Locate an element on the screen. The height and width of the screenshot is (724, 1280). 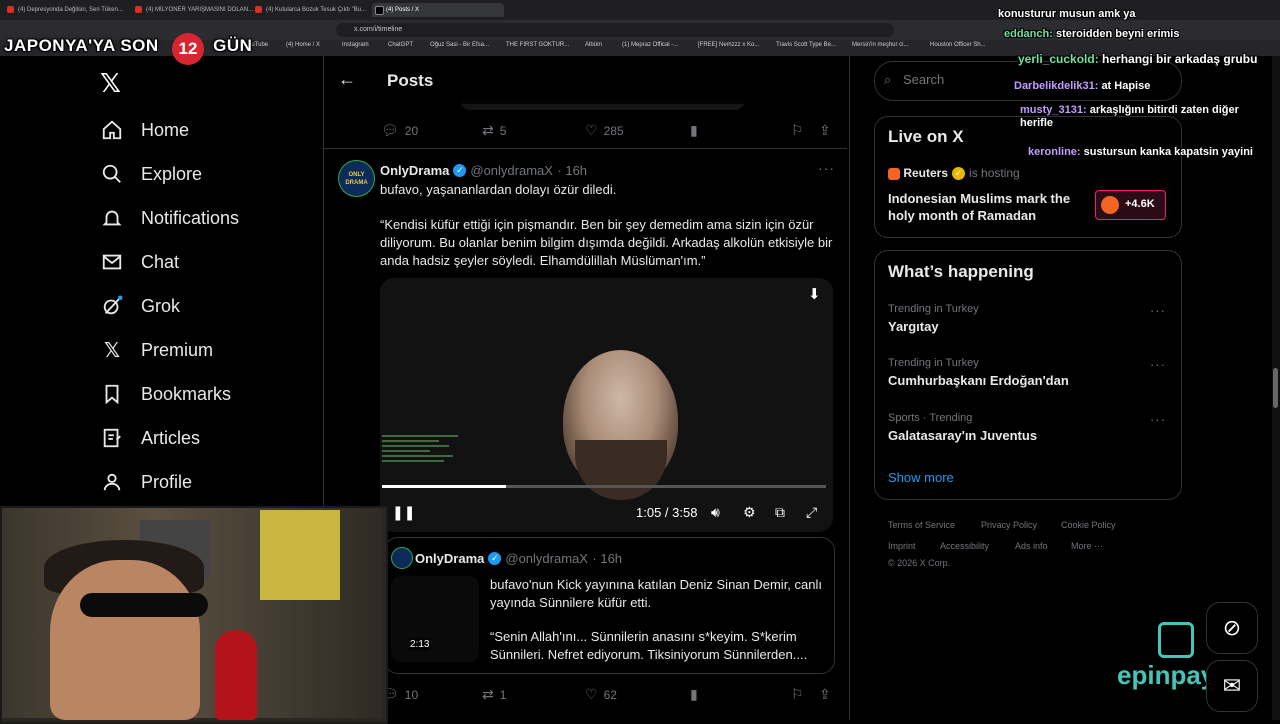
pause-icon: ❚❚ is located at coordinates (403, 512).